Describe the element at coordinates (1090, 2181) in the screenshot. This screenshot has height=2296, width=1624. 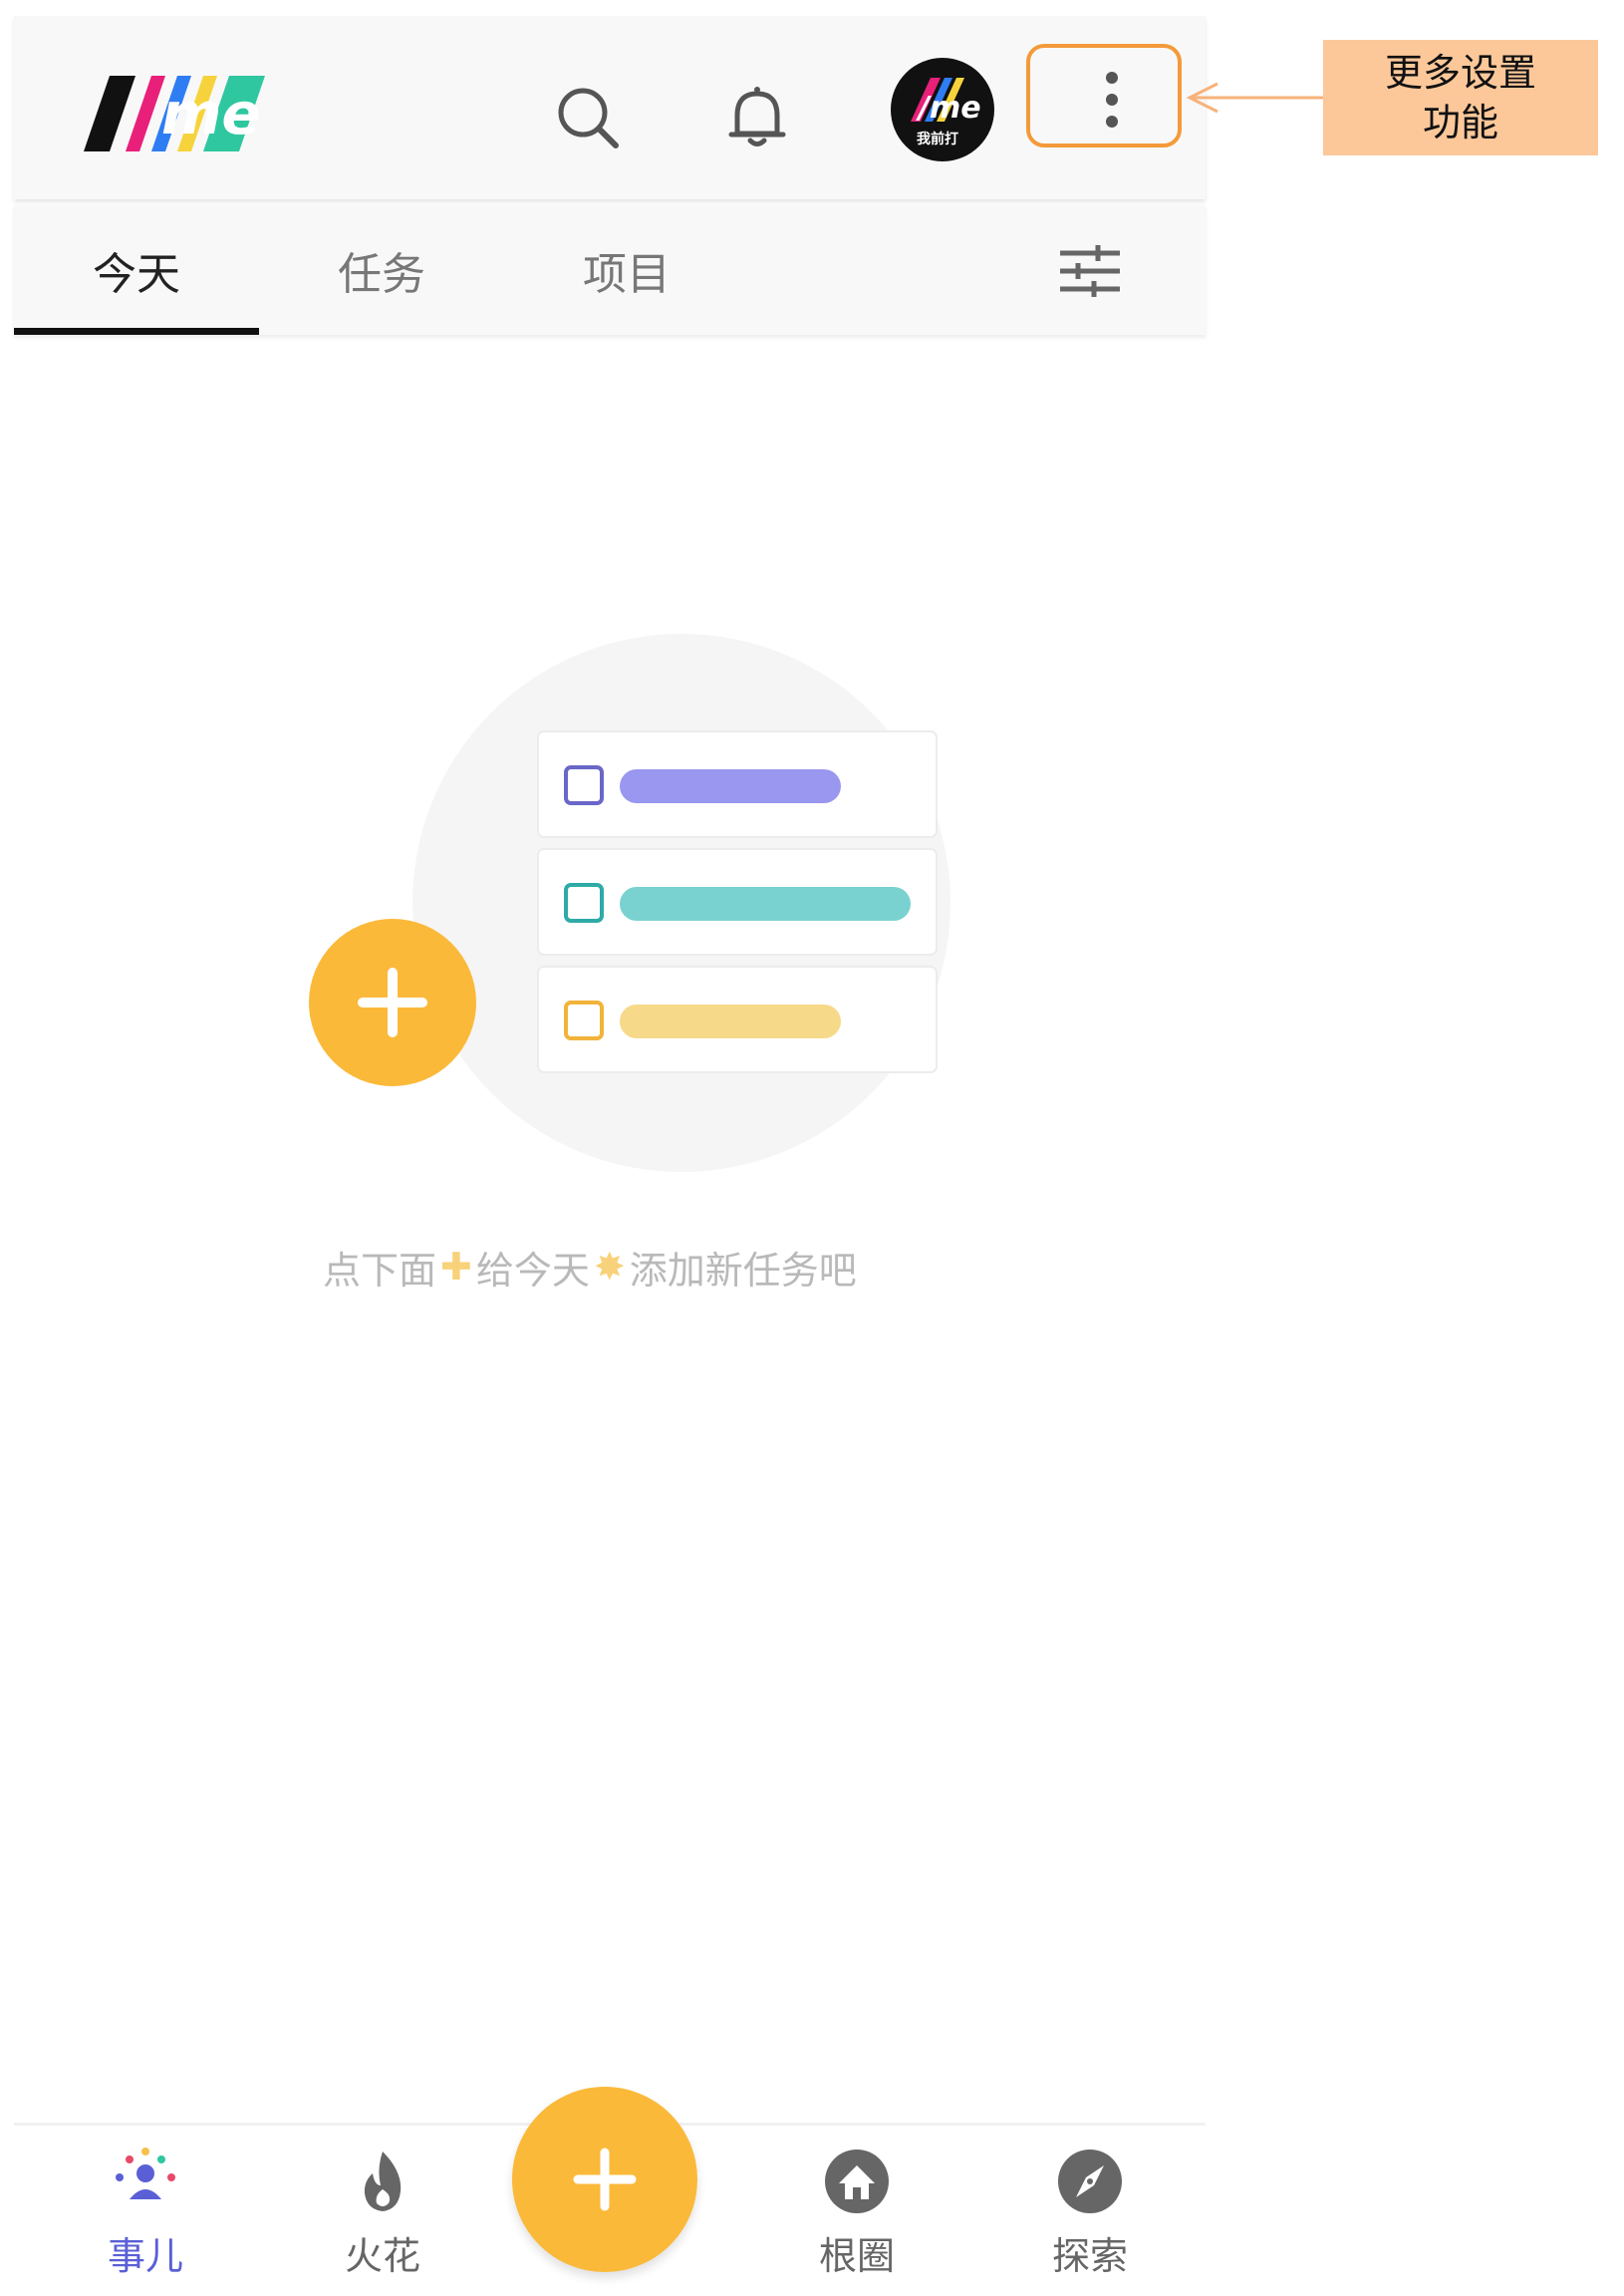
I see `compass-icon` at that location.